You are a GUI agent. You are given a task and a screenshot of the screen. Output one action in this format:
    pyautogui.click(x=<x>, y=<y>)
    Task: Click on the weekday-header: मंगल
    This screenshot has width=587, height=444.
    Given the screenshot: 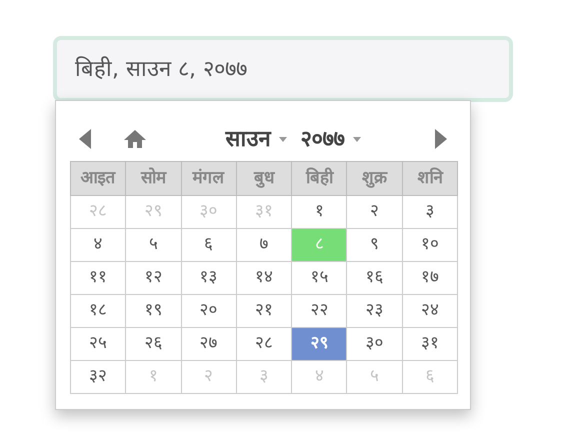 What is the action you would take?
    pyautogui.click(x=208, y=179)
    